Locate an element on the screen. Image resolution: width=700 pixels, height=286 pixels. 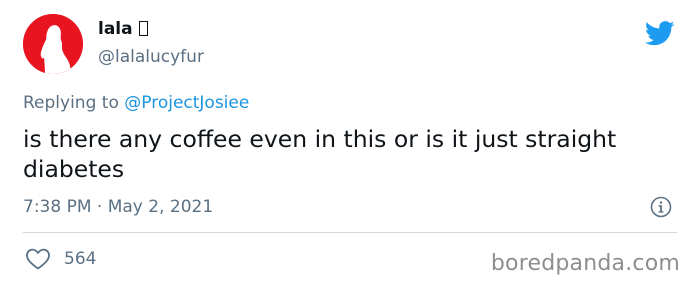
watermark: boredpanda.com is located at coordinates (585, 263).